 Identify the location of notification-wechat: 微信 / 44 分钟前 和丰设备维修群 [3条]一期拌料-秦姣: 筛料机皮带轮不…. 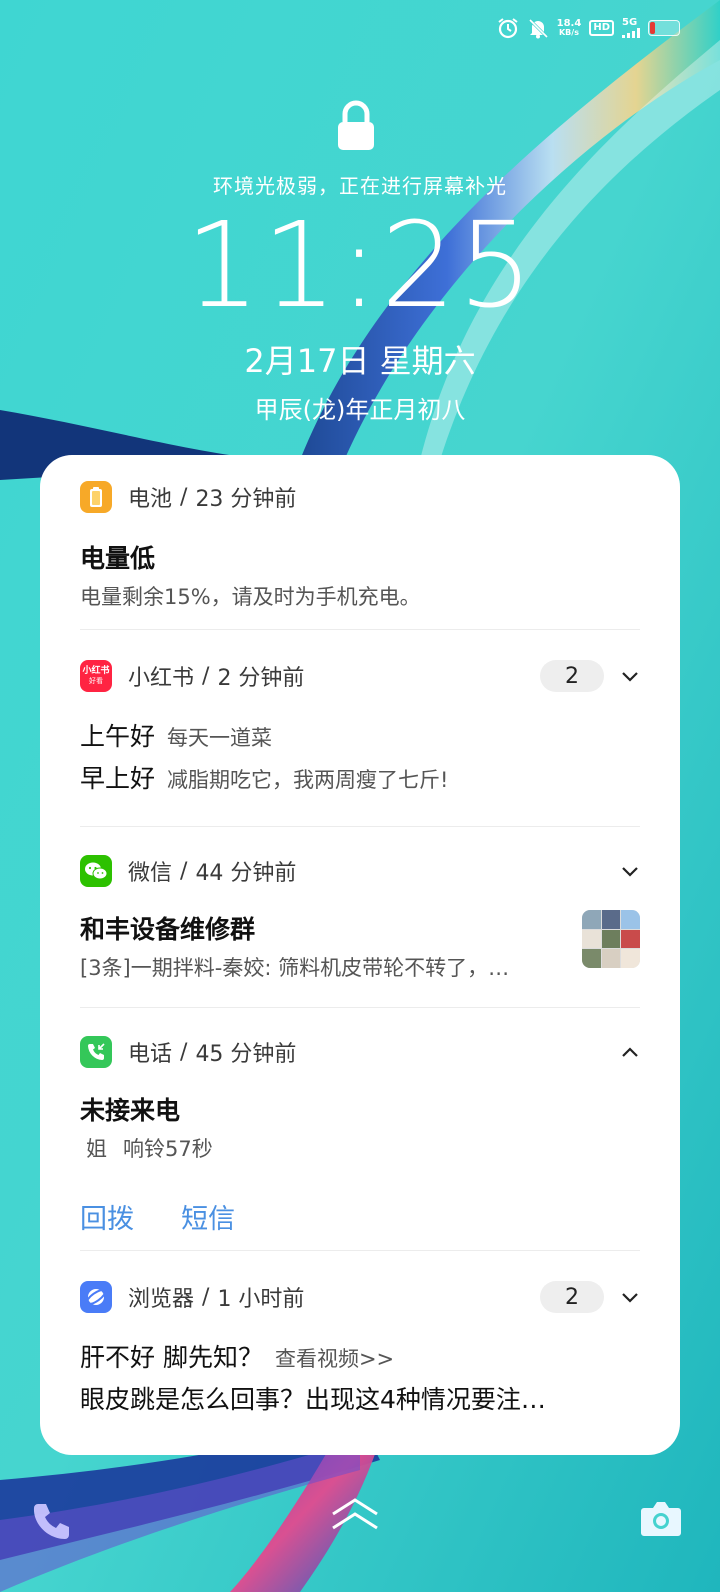
(360, 918).